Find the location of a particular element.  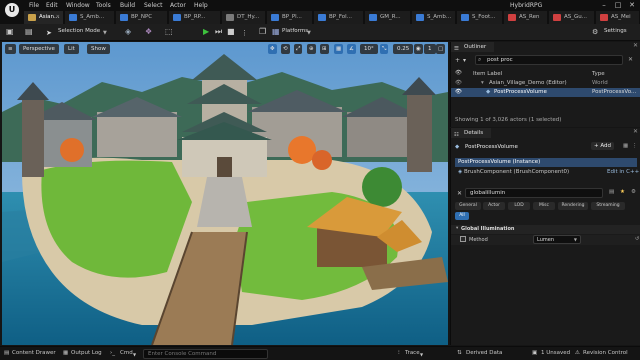

star-icon: ★ is located at coordinates (622, 192).